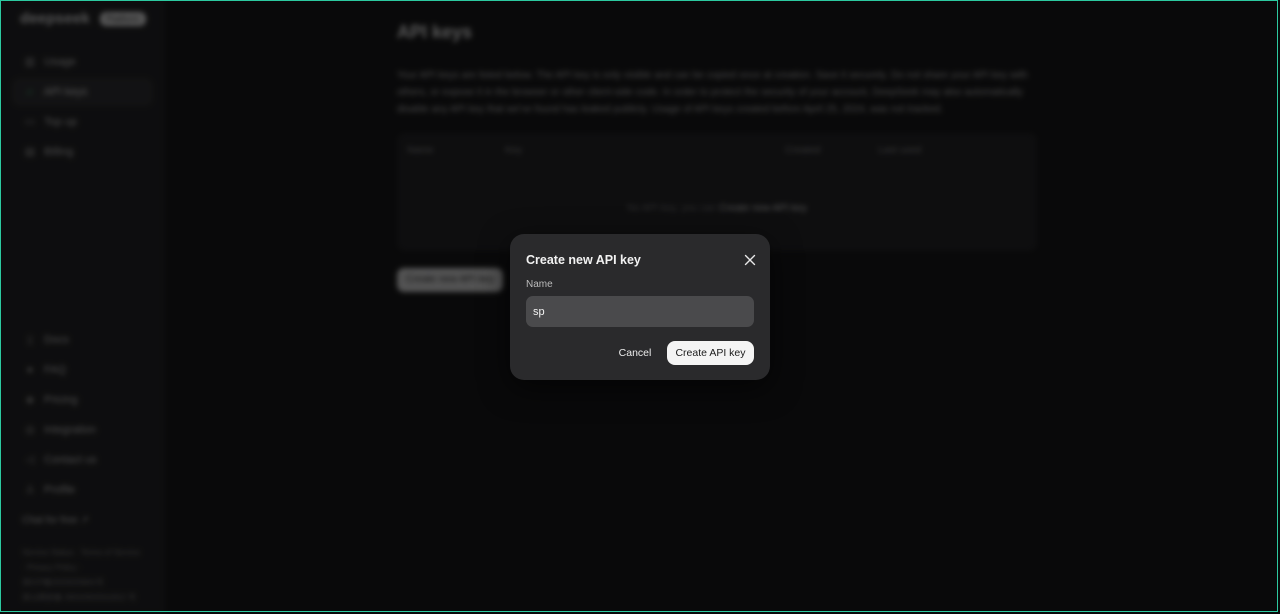 Image resolution: width=1280 pixels, height=614 pixels. I want to click on dialog-title: Create new API key, so click(583, 260).